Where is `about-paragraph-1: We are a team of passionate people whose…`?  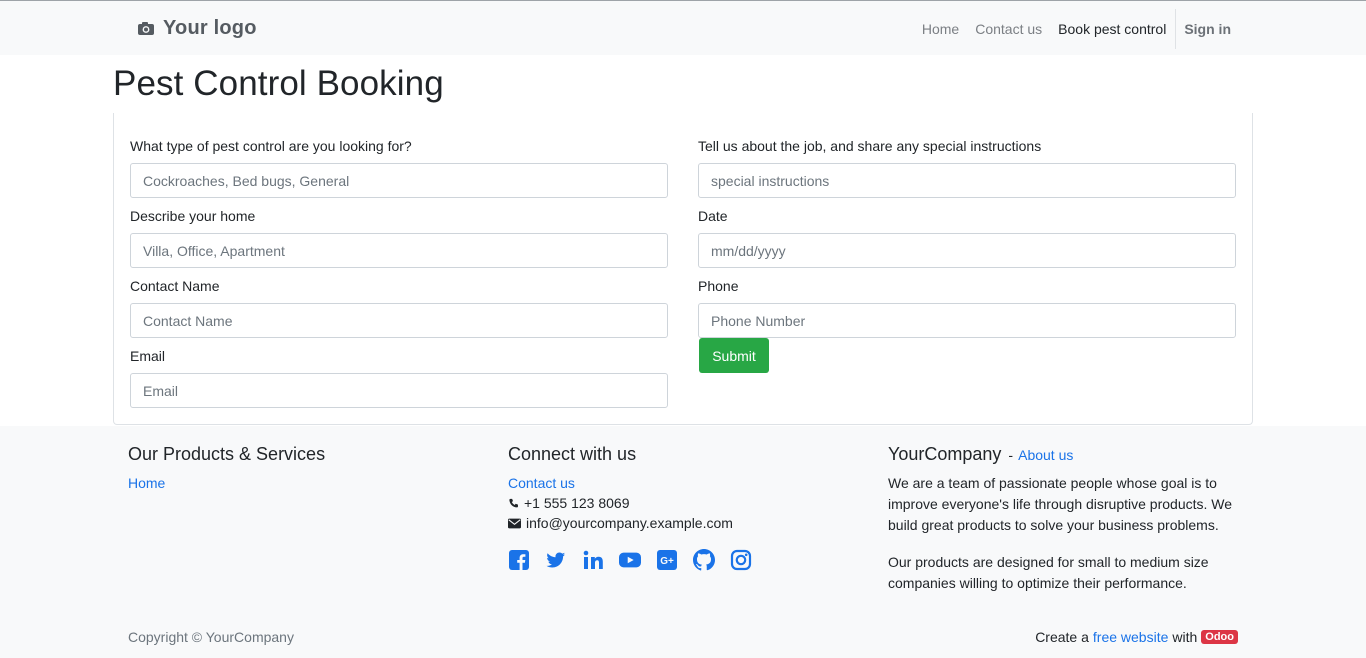 about-paragraph-1: We are a team of passionate people whose… is located at coordinates (1060, 504).